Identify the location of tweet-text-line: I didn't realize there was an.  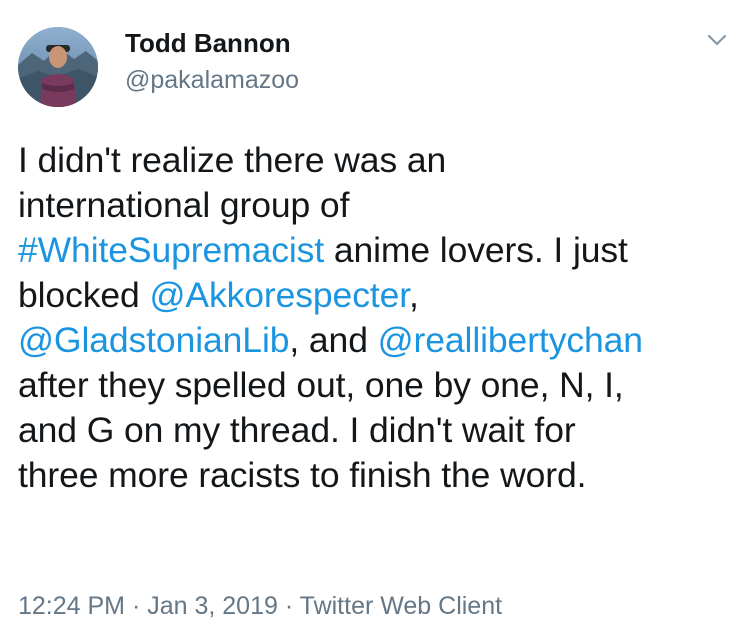
(380, 160).